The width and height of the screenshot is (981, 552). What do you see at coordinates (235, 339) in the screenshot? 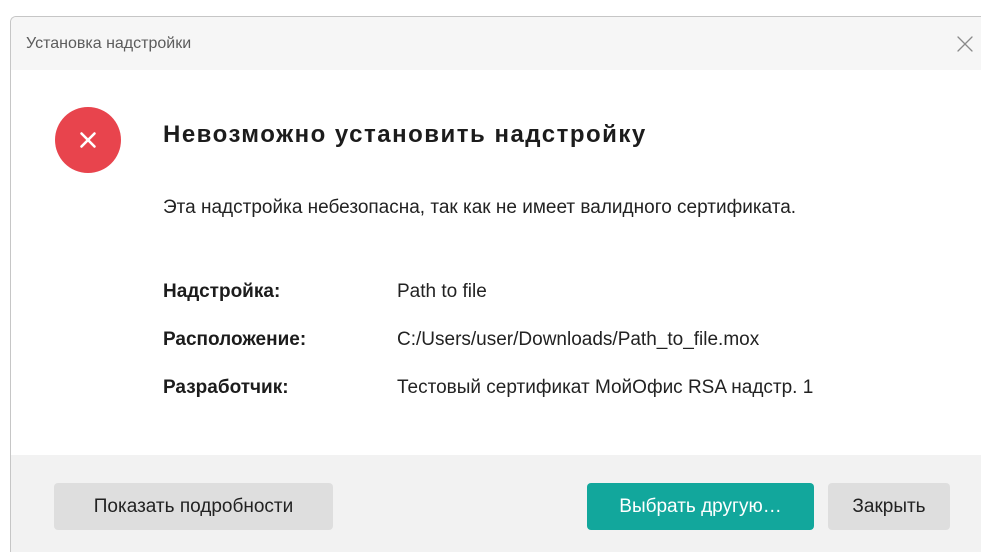
I see `detail-label: Расположение:` at bounding box center [235, 339].